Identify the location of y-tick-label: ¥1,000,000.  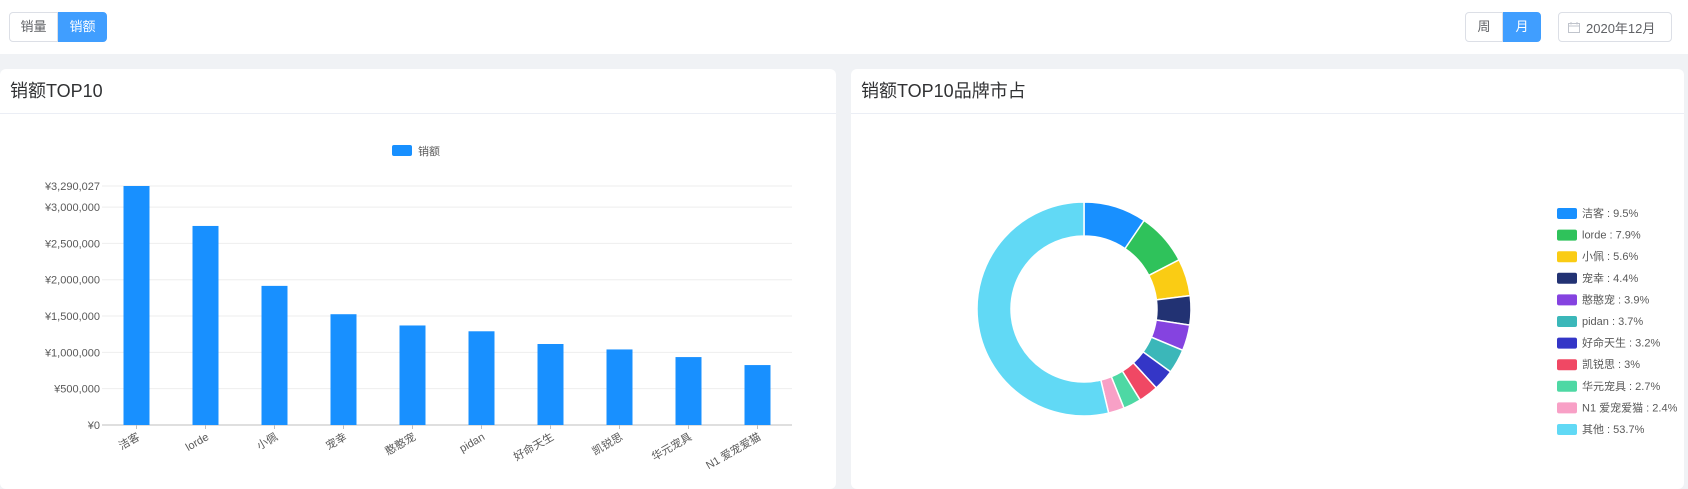
(72, 353).